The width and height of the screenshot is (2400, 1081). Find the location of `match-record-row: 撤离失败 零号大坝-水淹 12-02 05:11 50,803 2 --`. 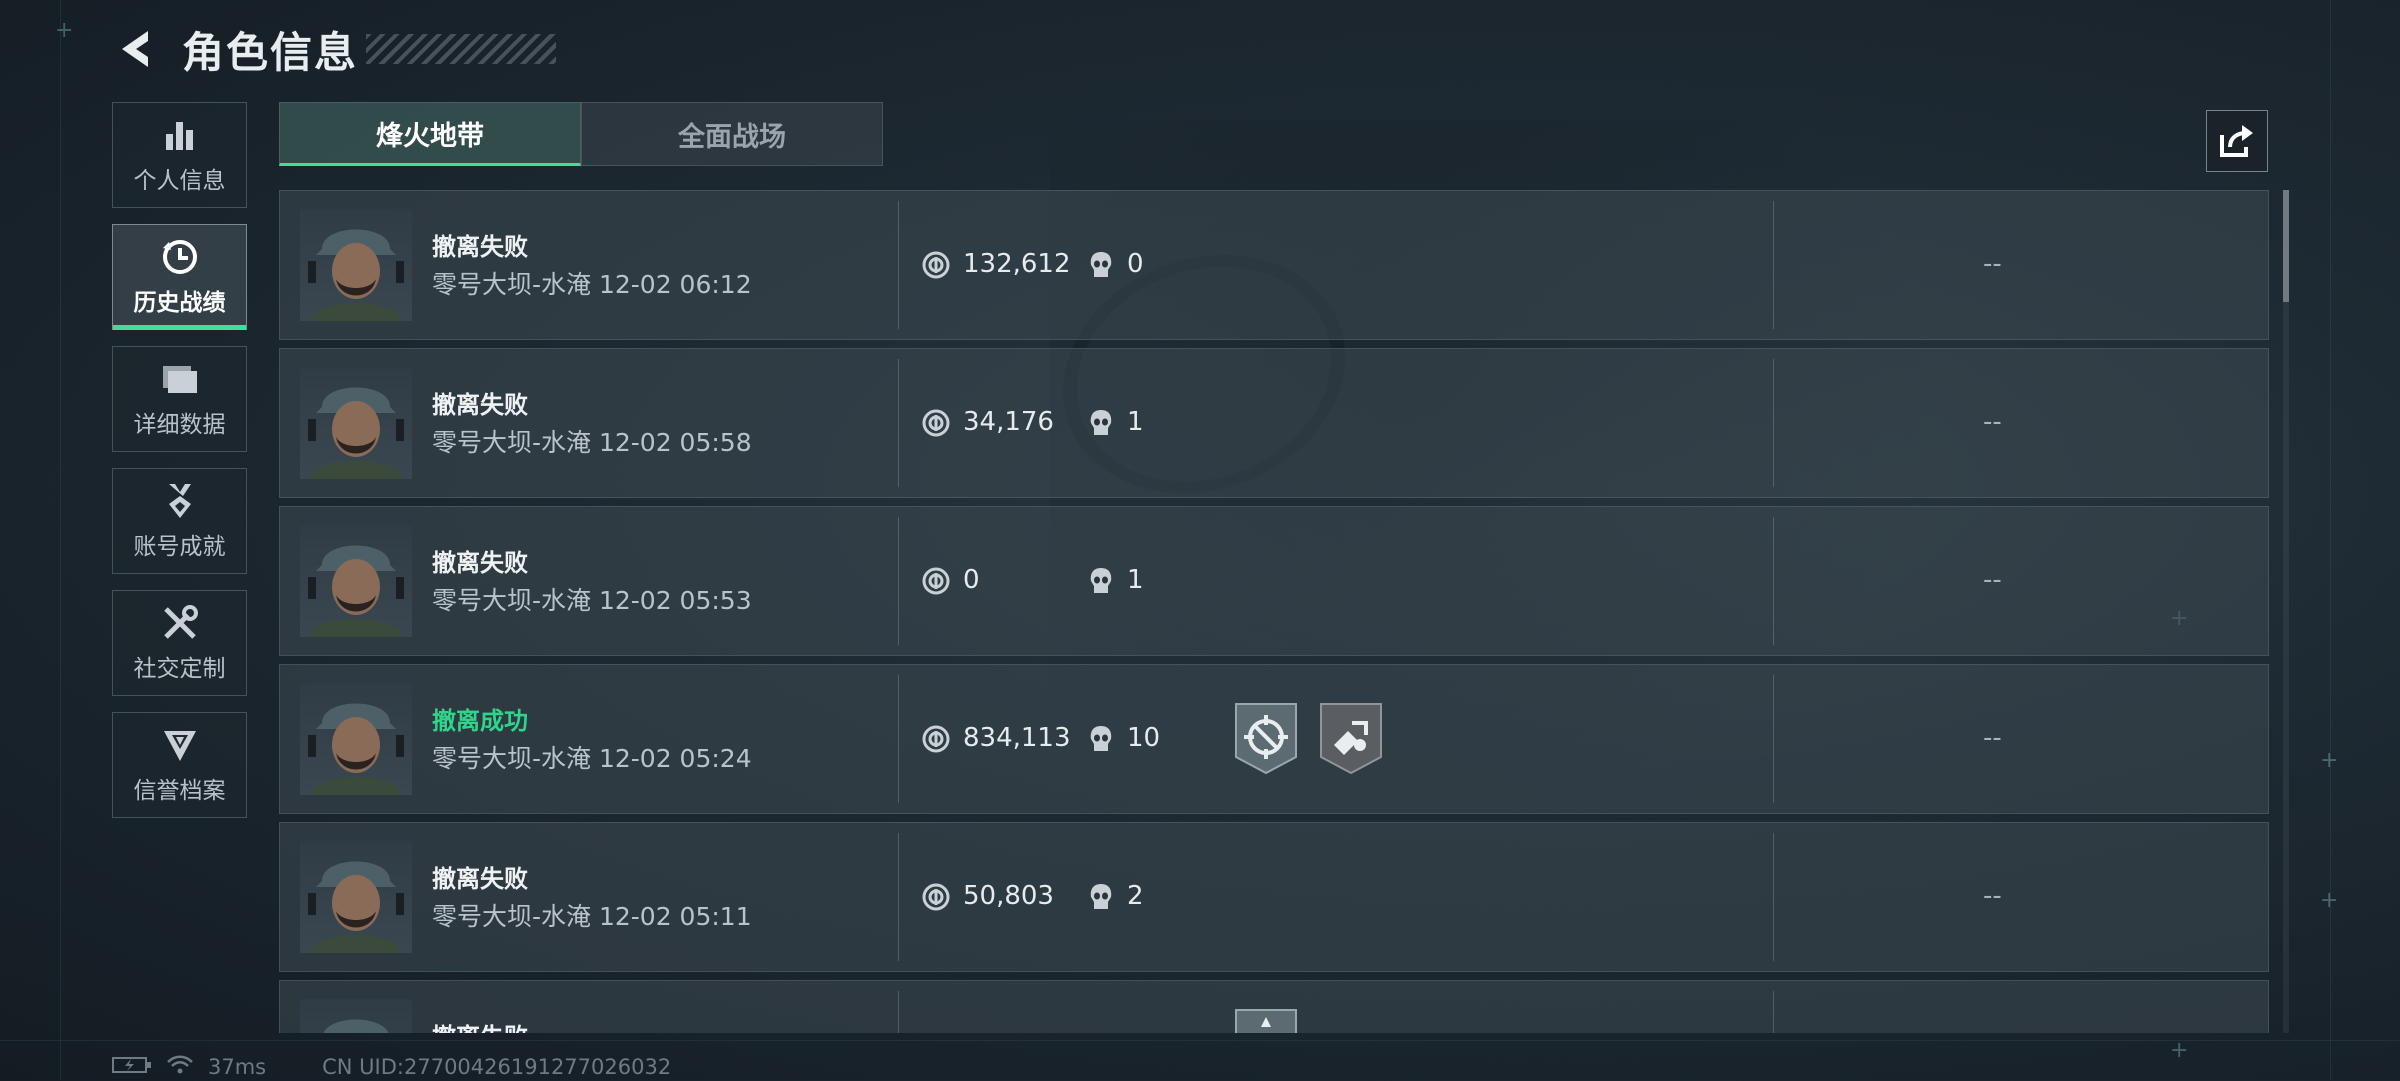

match-record-row: 撤离失败 零号大坝-水淹 12-02 05:11 50,803 2 -- is located at coordinates (1274, 897).